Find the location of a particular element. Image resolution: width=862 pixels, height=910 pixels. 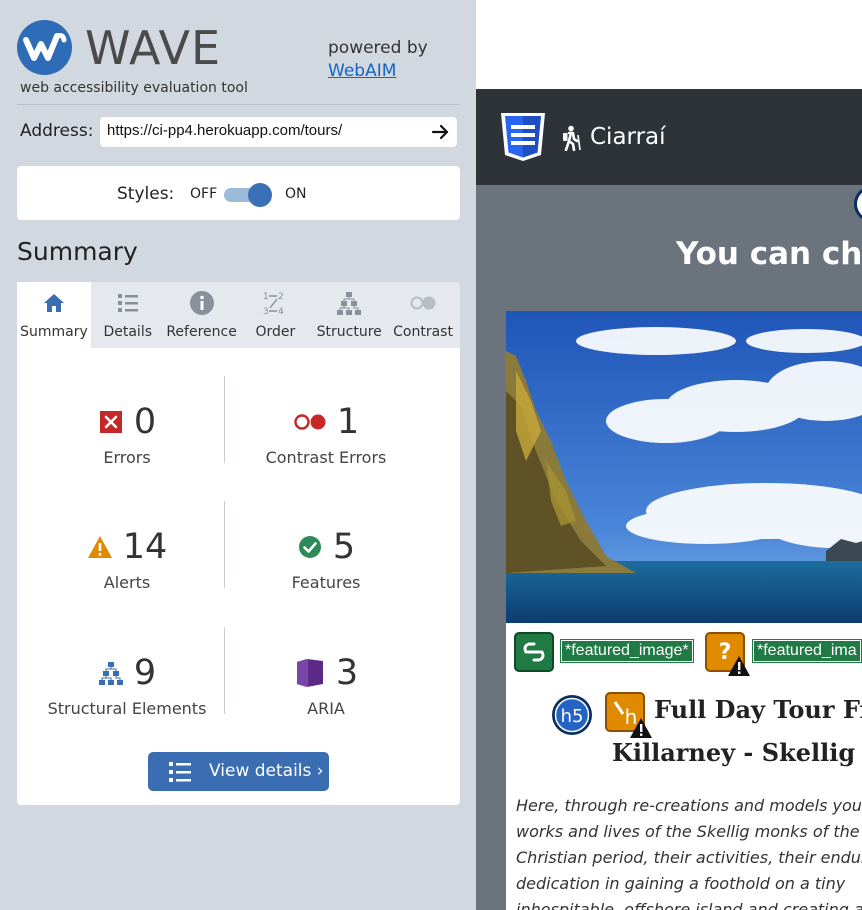

tab-label: Order is located at coordinates (275, 332).